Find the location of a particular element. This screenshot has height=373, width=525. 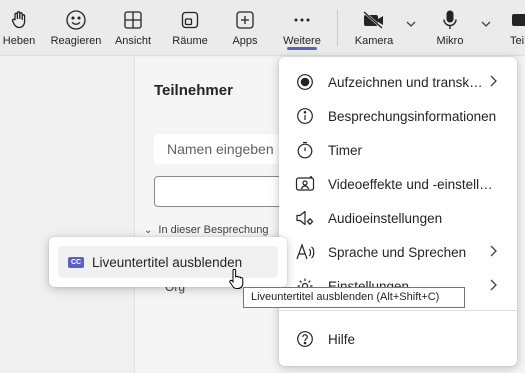

mic-options-chevron-icon is located at coordinates (486, 25).